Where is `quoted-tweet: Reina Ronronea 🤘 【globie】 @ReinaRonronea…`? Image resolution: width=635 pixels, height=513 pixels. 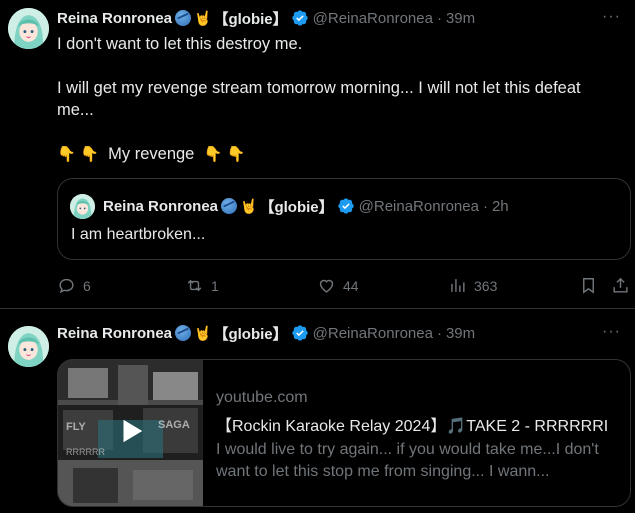 quoted-tweet: Reina Ronronea 🤘 【globie】 @ReinaRonronea… is located at coordinates (344, 219).